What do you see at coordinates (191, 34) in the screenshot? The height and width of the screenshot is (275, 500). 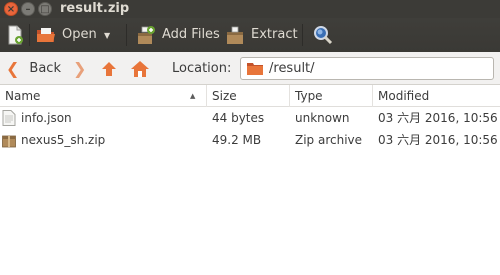 I see `add-files-label: Add Files` at bounding box center [191, 34].